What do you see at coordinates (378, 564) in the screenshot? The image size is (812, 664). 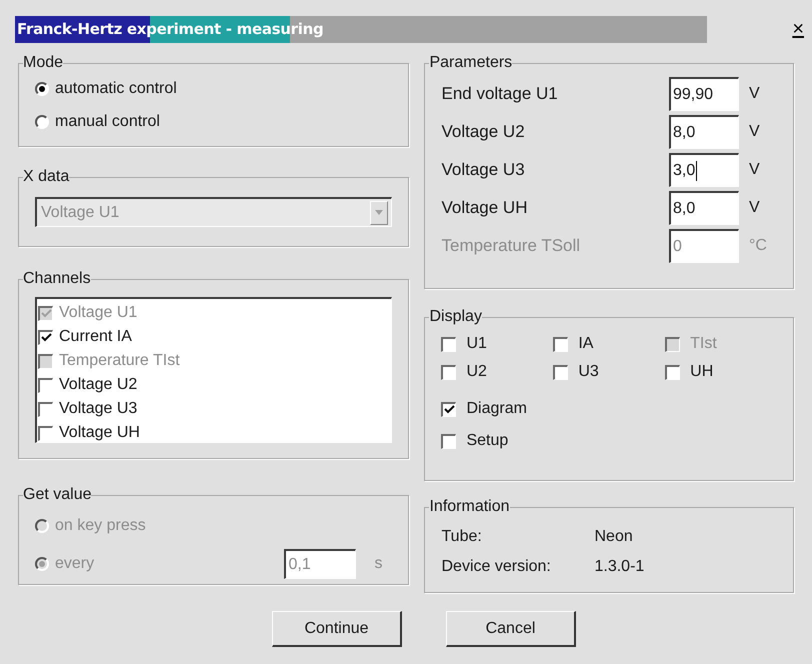 I see `unit-label: s` at bounding box center [378, 564].